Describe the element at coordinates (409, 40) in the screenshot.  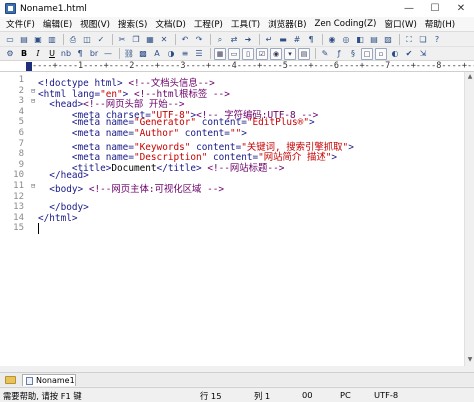
I see `full-screen-icon: ⛶` at that location.